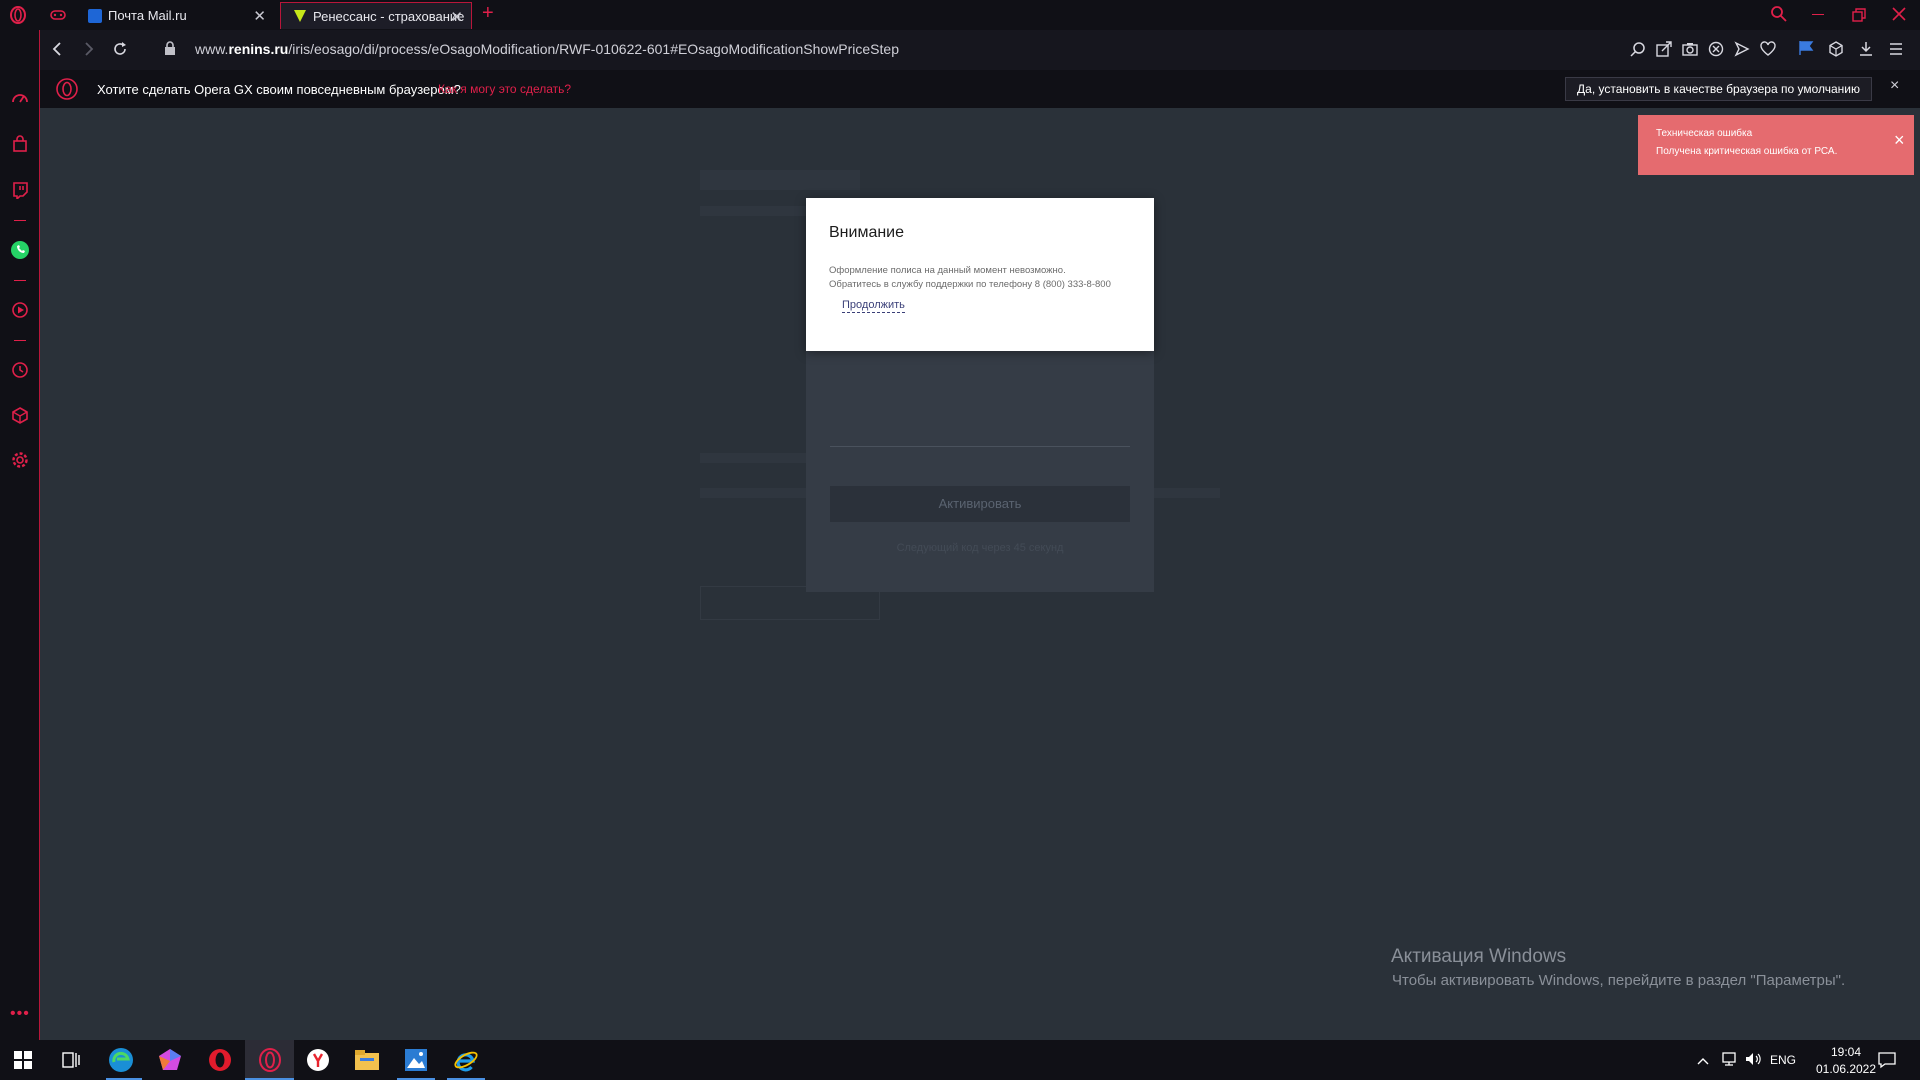  Describe the element at coordinates (20, 460) in the screenshot. I see `settings-gear-icon` at that location.